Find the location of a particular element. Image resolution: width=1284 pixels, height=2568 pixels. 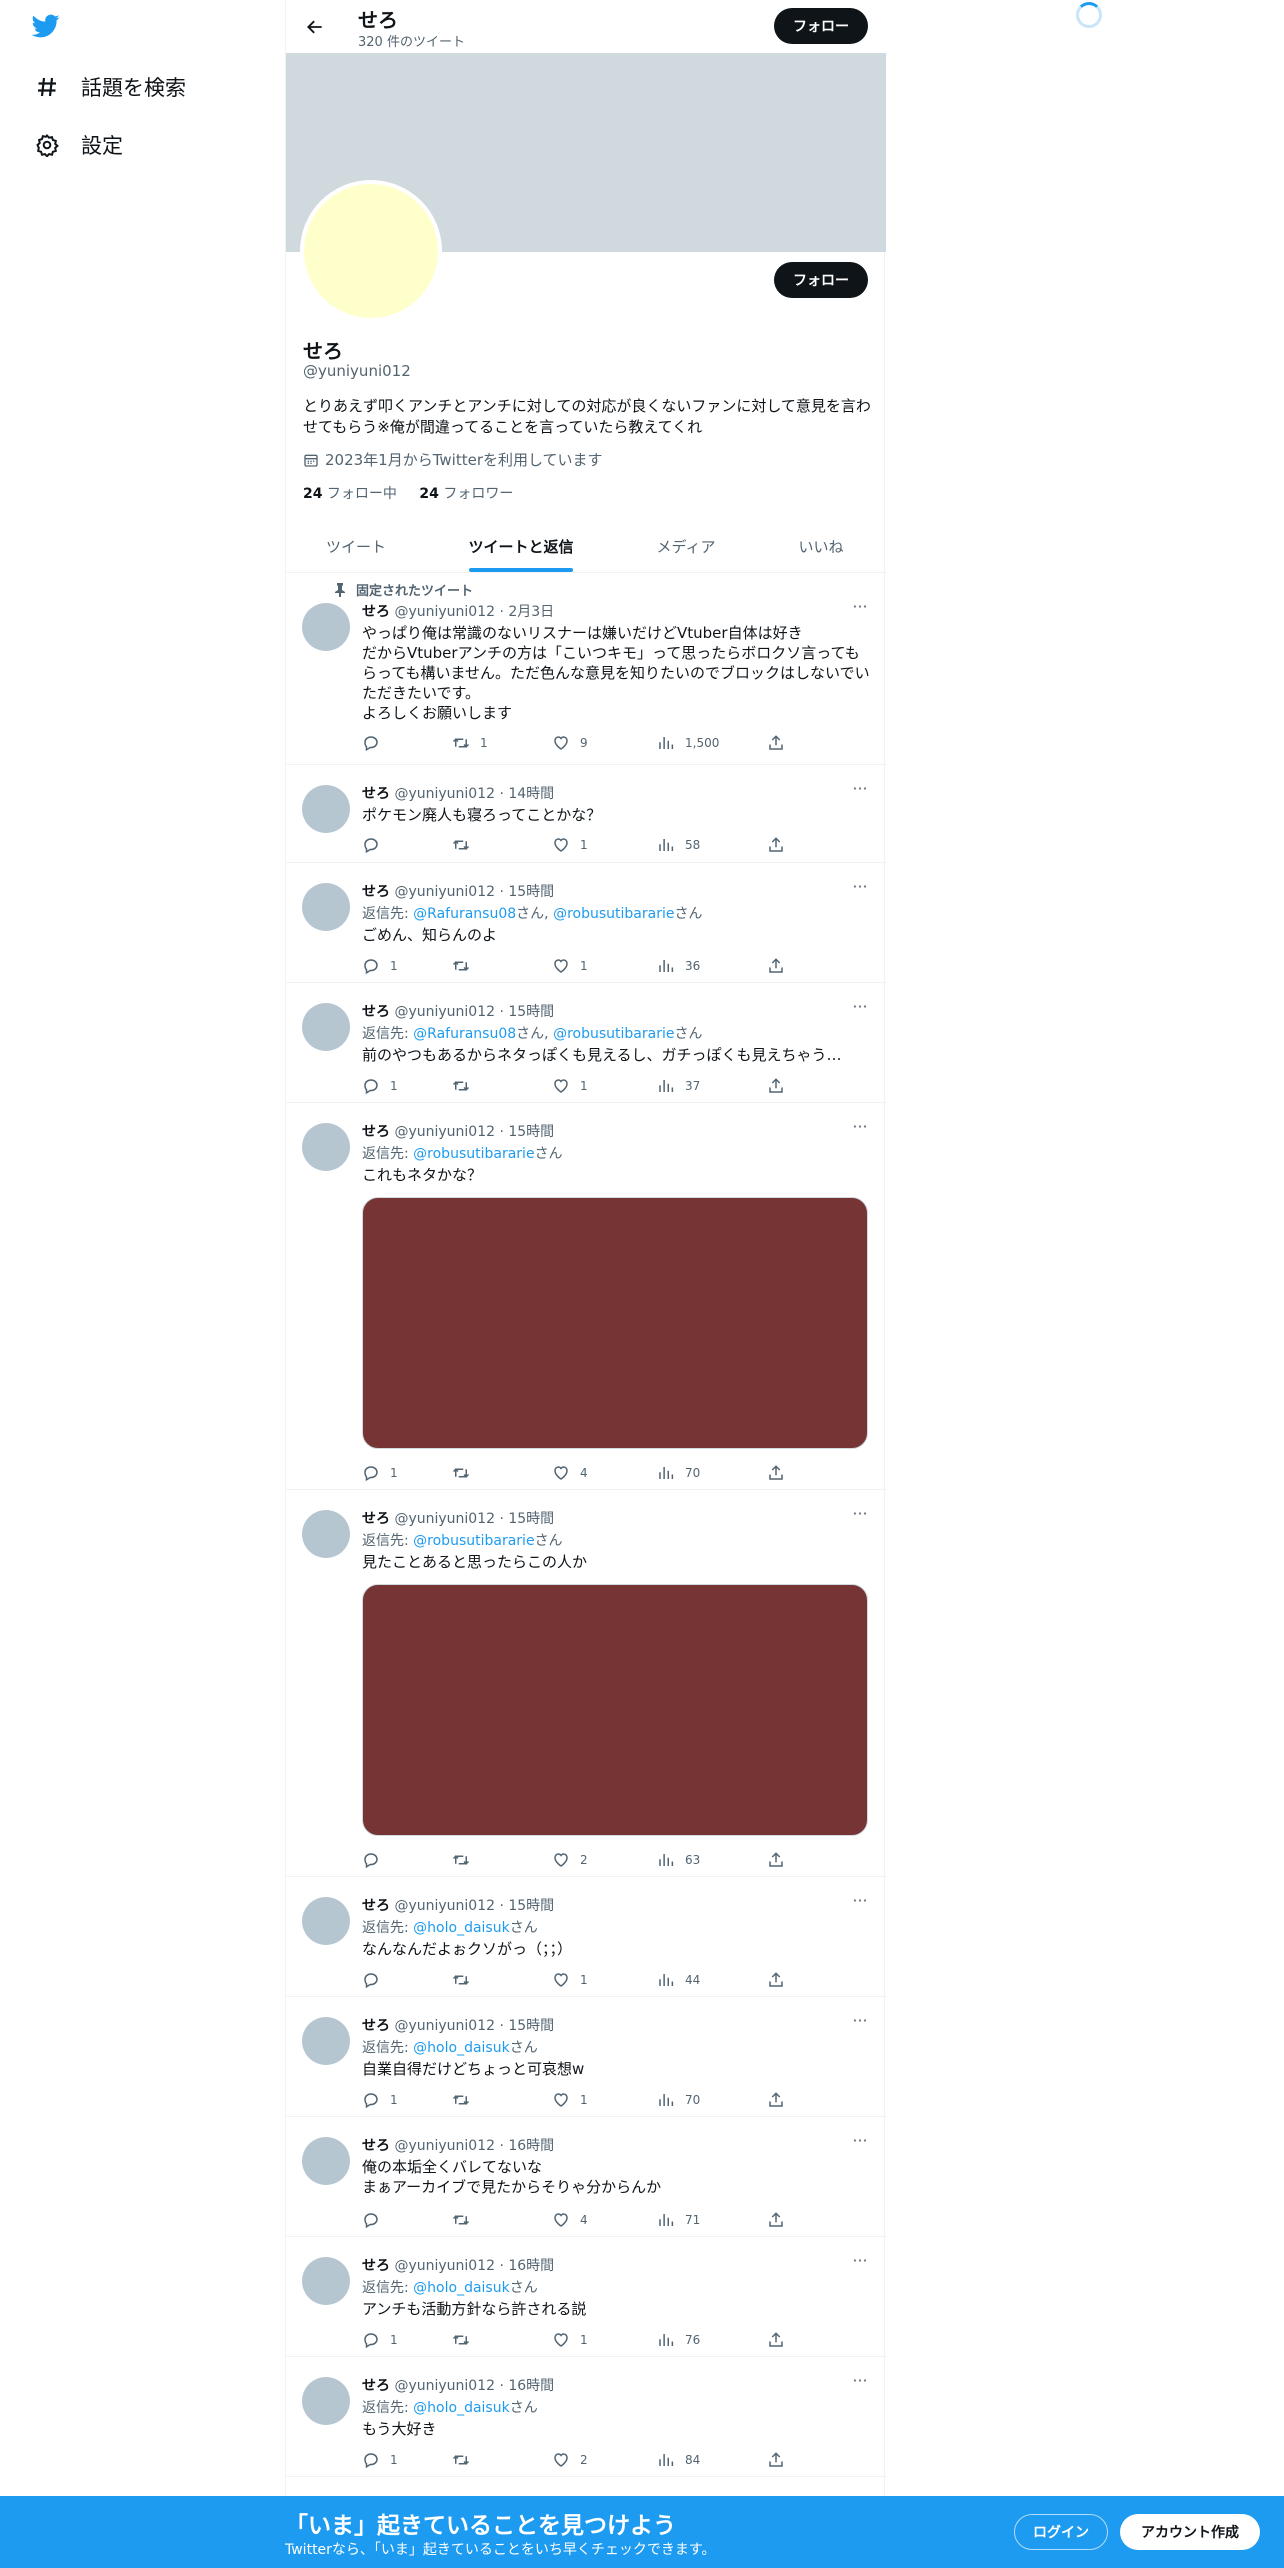

tab-tweets: ツイート is located at coordinates (356, 546).